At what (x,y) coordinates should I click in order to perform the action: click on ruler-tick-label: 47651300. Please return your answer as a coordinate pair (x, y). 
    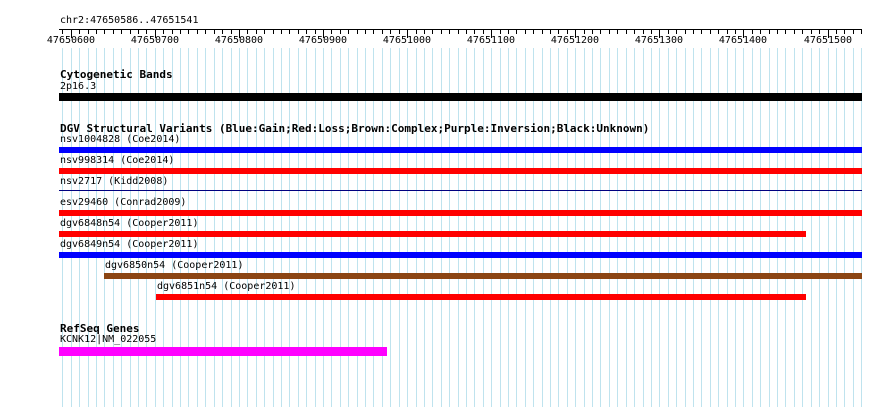
    Looking at the image, I should click on (659, 40).